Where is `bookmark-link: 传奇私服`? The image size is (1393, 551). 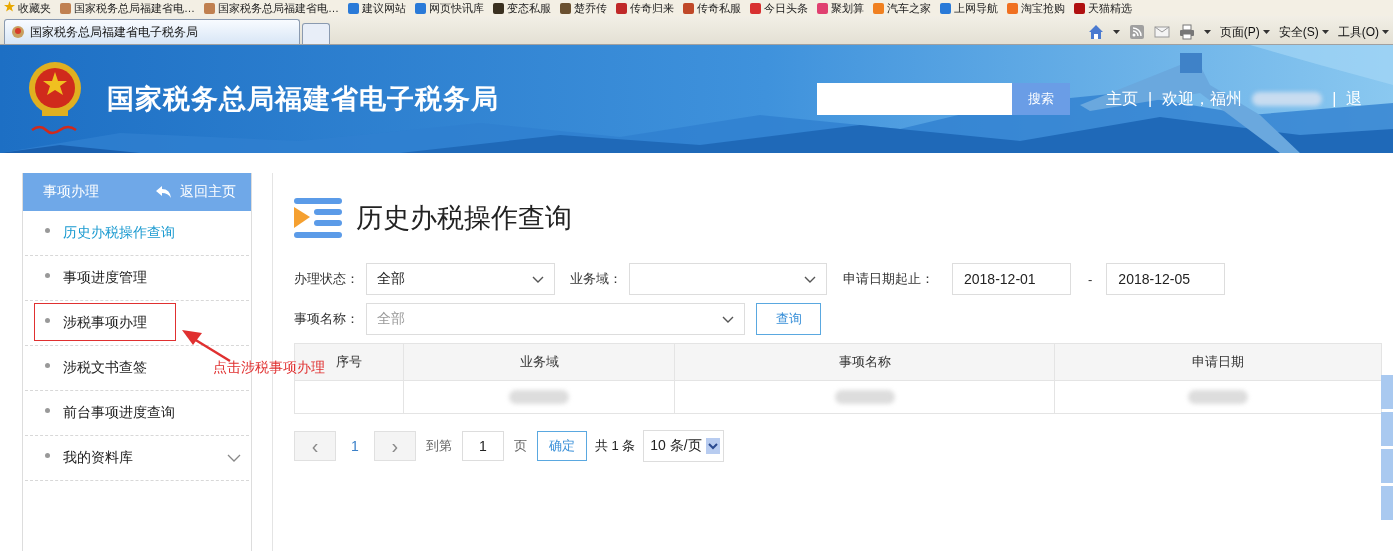 bookmark-link: 传奇私服 is located at coordinates (719, 8).